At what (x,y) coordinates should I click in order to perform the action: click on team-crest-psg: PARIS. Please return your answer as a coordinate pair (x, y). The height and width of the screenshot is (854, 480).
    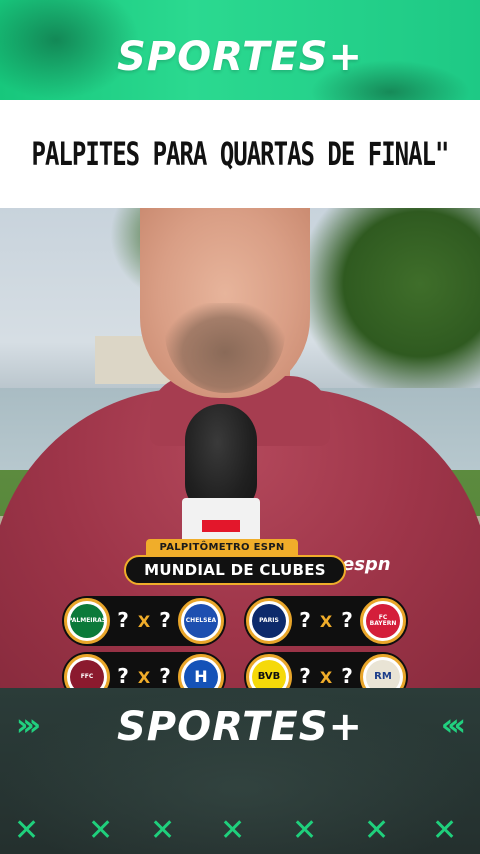
    Looking at the image, I should click on (269, 621).